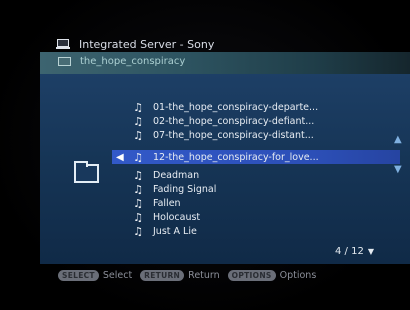 The image size is (410, 310). I want to click on down-triangle-icon: ▼, so click(370, 251).